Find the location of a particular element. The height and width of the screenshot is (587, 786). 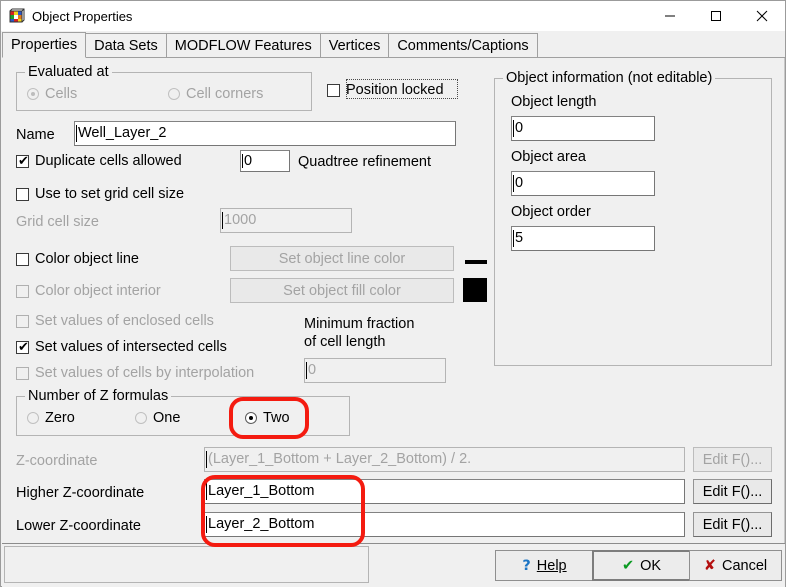

question-icon: ? is located at coordinates (526, 565).